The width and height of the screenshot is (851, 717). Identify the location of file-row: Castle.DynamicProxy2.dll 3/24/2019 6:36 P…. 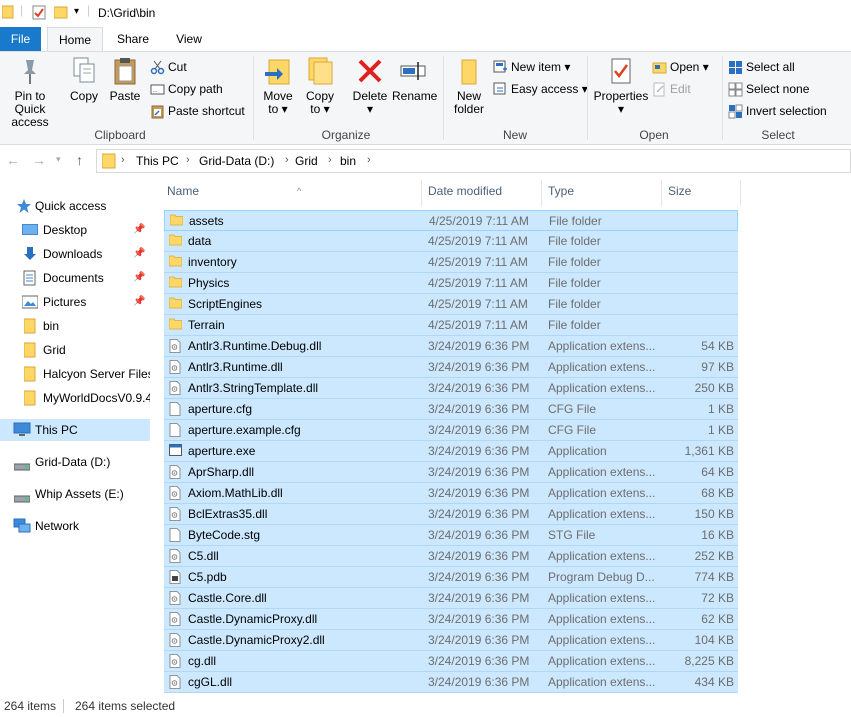
(451, 640).